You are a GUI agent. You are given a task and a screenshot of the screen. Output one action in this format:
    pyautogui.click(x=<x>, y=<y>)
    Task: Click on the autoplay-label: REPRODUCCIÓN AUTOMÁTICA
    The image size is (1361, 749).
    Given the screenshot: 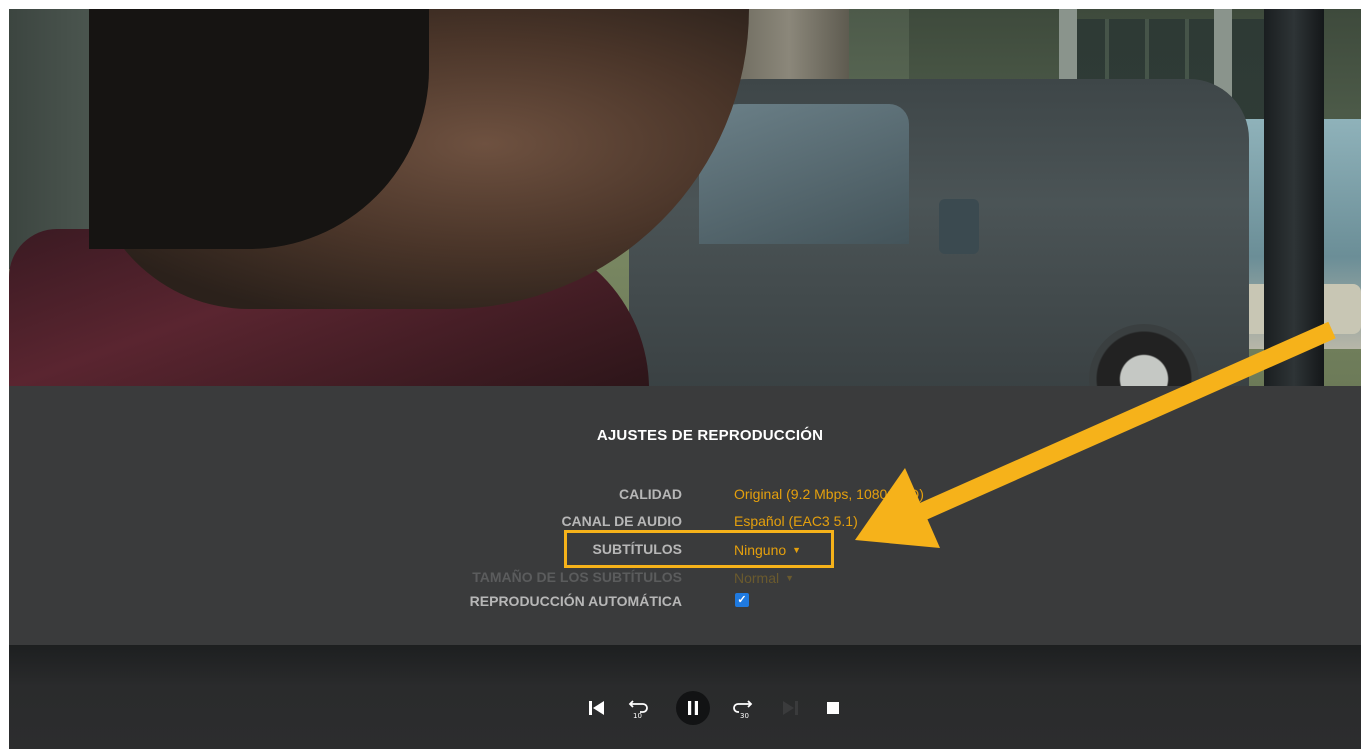 What is the action you would take?
    pyautogui.click(x=575, y=601)
    